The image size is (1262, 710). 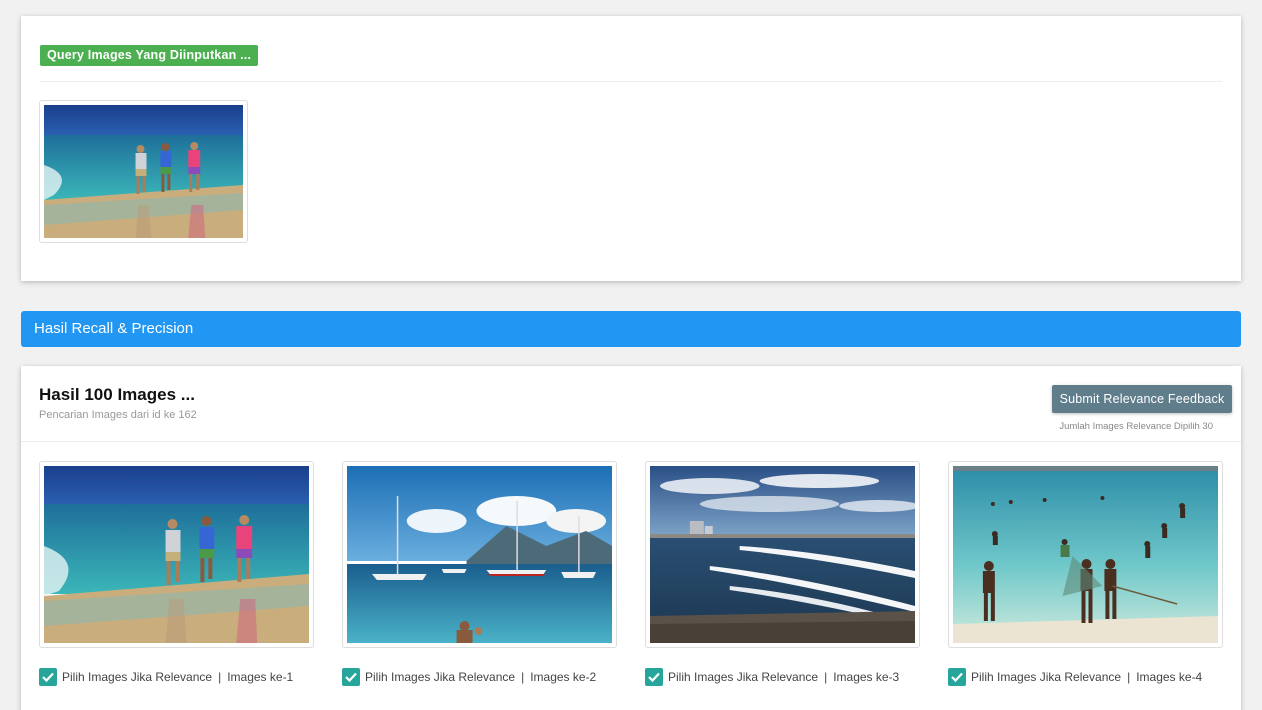 What do you see at coordinates (1142, 399) in the screenshot?
I see `submit-relevance-feedback-button: Submit Relevance Feedback` at bounding box center [1142, 399].